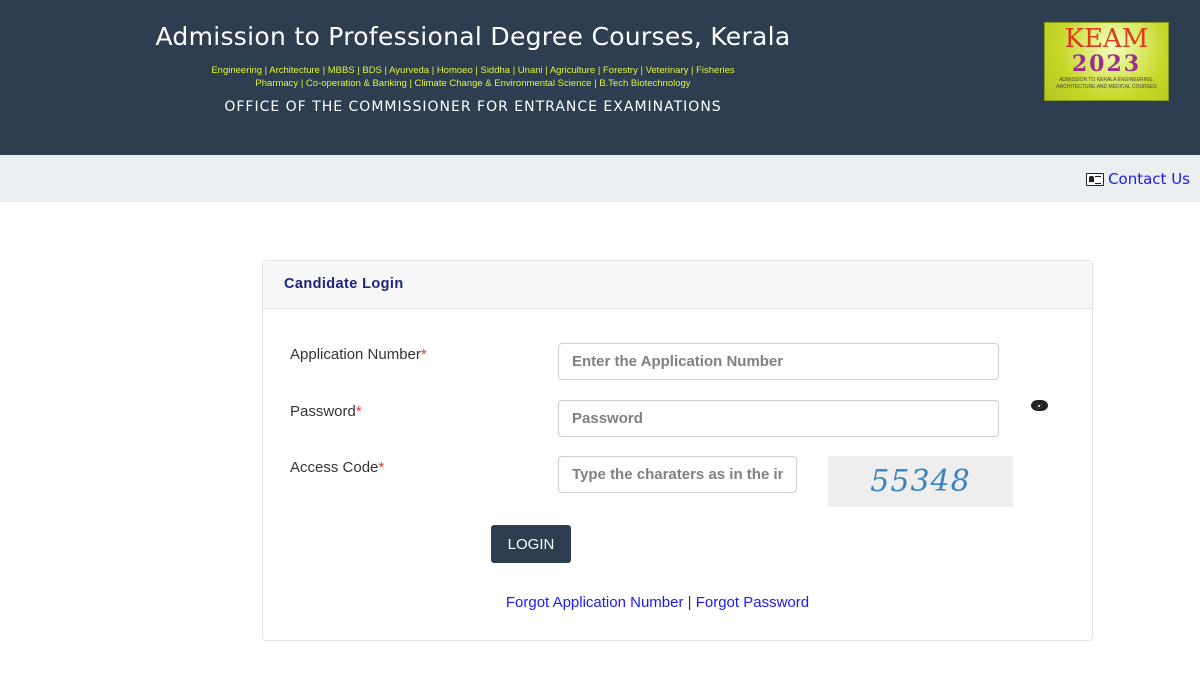 The height and width of the screenshot is (675, 1200). I want to click on contact-us-link: Contact Us, so click(1138, 179).